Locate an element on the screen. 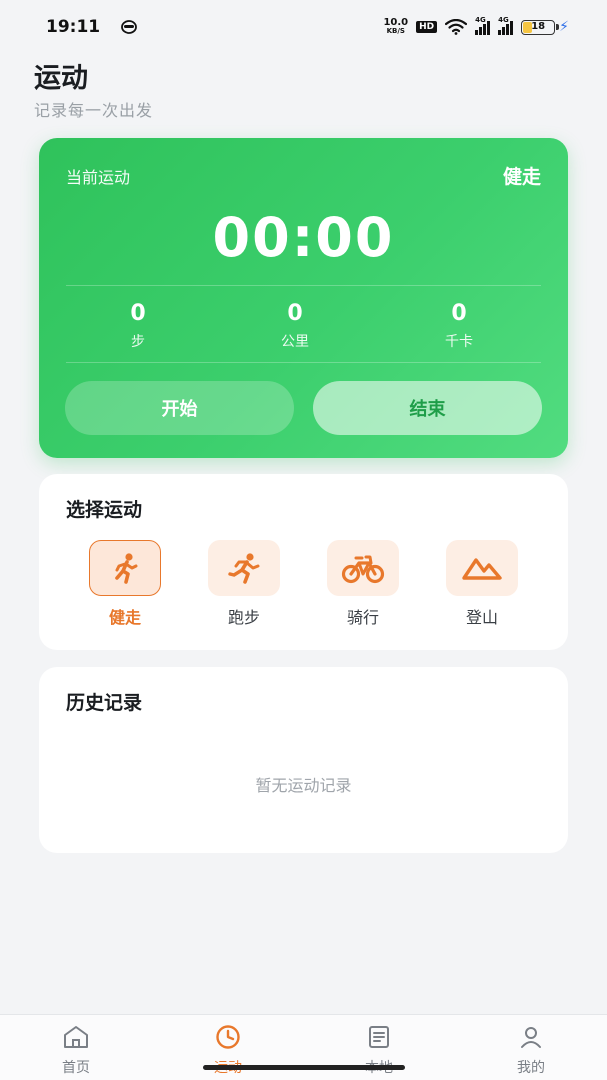 This screenshot has height=1080, width=607. sport-option-run: 跑步 is located at coordinates (244, 584).